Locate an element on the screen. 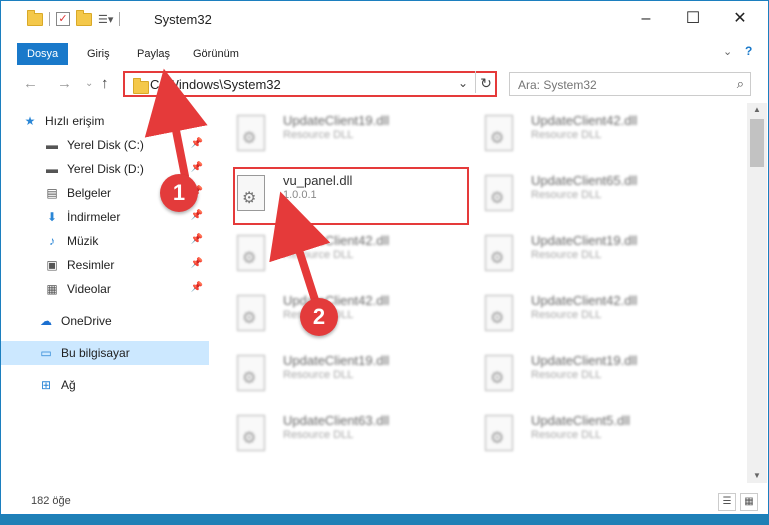 This screenshot has height=525, width=769. back-arrow-icon: ← is located at coordinates (30, 83).